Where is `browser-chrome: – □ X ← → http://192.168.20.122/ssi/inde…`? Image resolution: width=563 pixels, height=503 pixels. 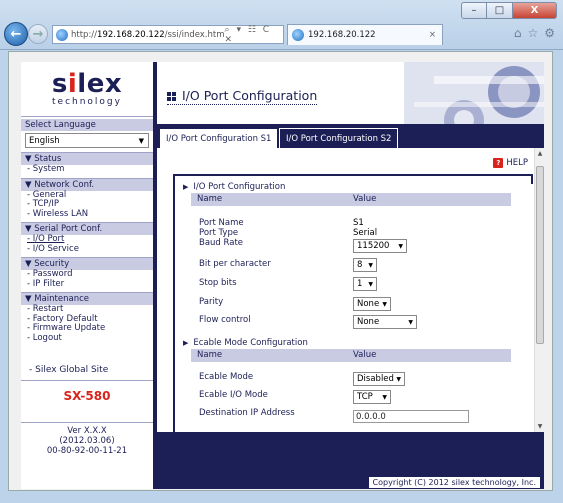
browser-chrome: – □ X ← → http://192.168.20.122/ssi/inde… is located at coordinates (281, 25).